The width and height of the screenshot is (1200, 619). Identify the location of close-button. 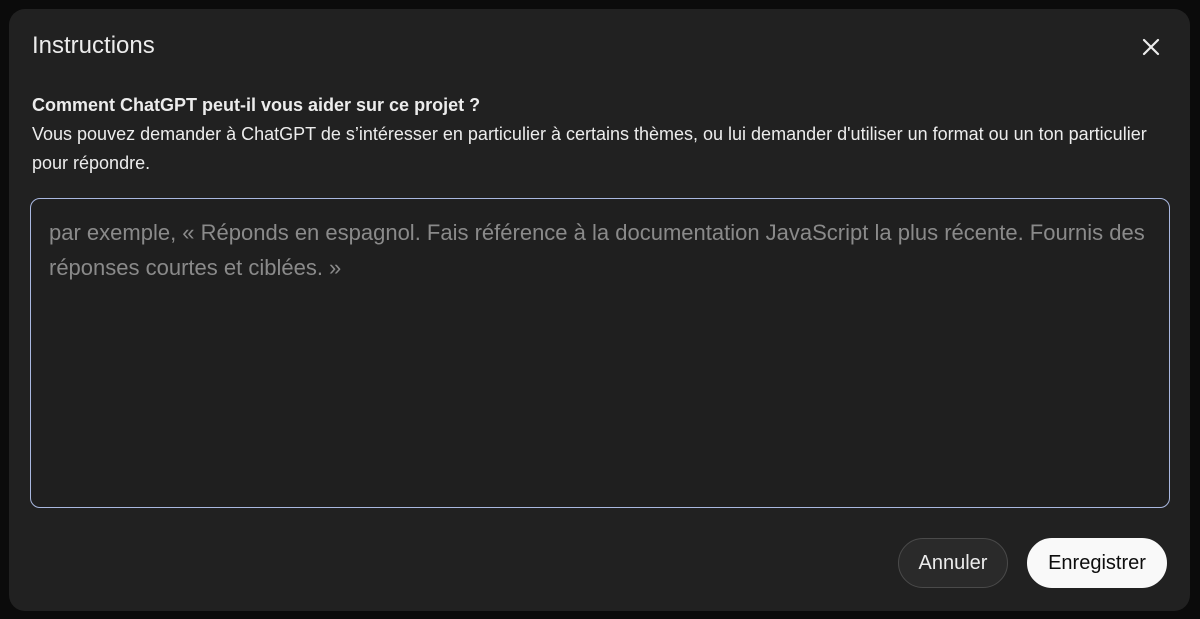
(1151, 47).